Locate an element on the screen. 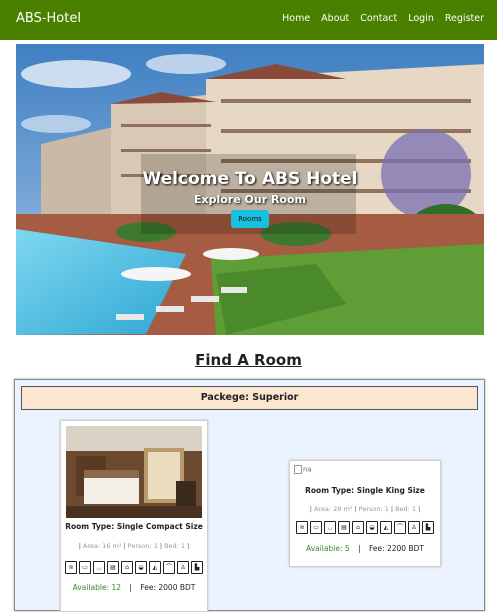 Image resolution: width=497 pixels, height=612 pixels. find-room-heading: Find A Room is located at coordinates (248, 360).